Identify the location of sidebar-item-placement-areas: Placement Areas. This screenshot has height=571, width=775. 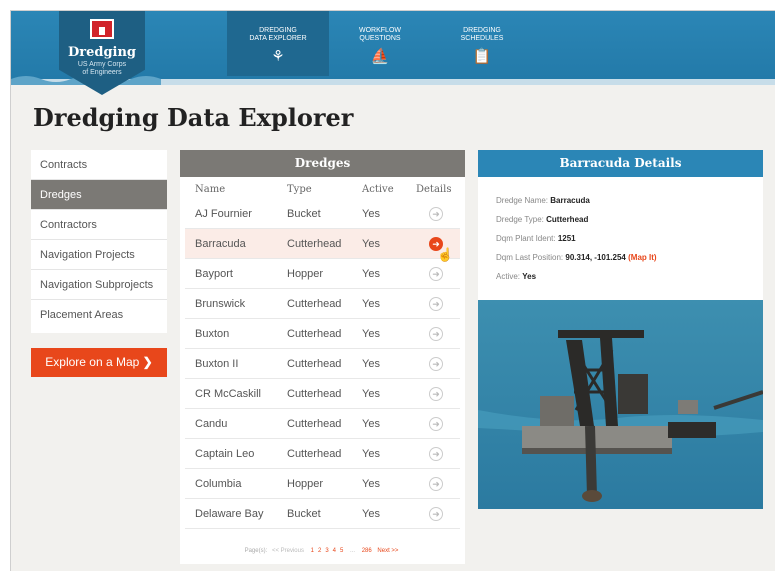
(99, 315).